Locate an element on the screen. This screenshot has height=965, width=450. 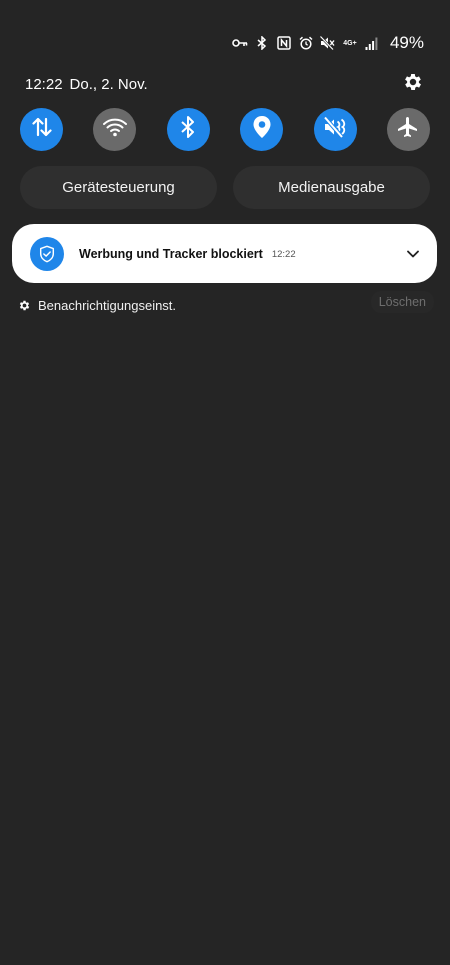
clear-button: Löschen is located at coordinates (402, 302).